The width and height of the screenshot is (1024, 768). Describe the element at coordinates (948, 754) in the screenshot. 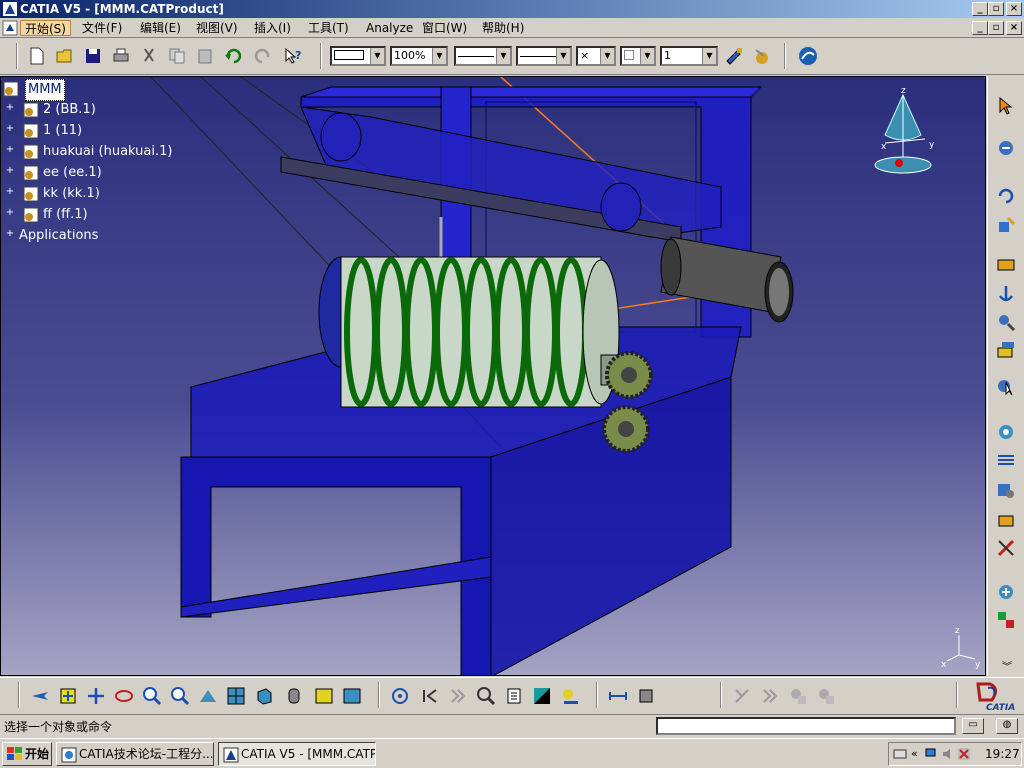

I see `volume-icon` at that location.